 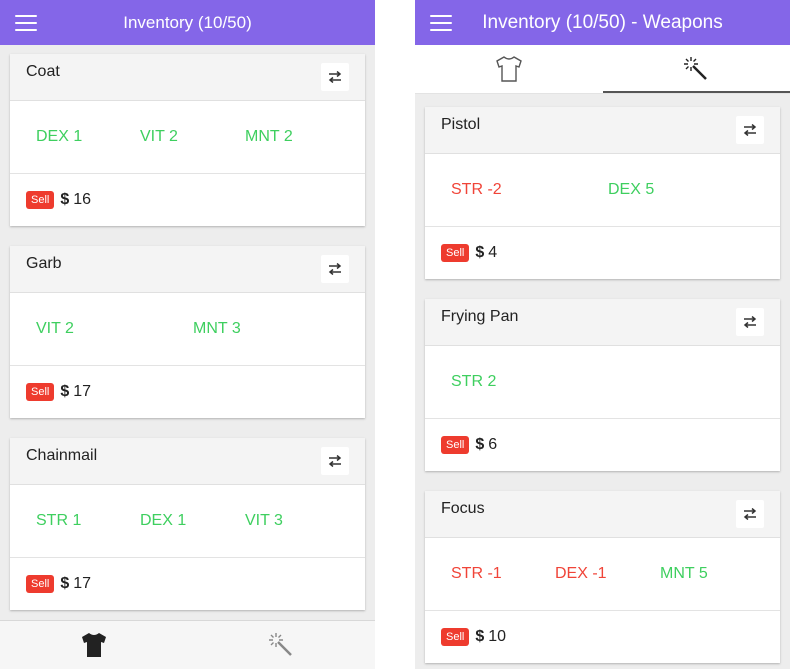 I want to click on page-title: Inventory (10/50), so click(x=187, y=22).